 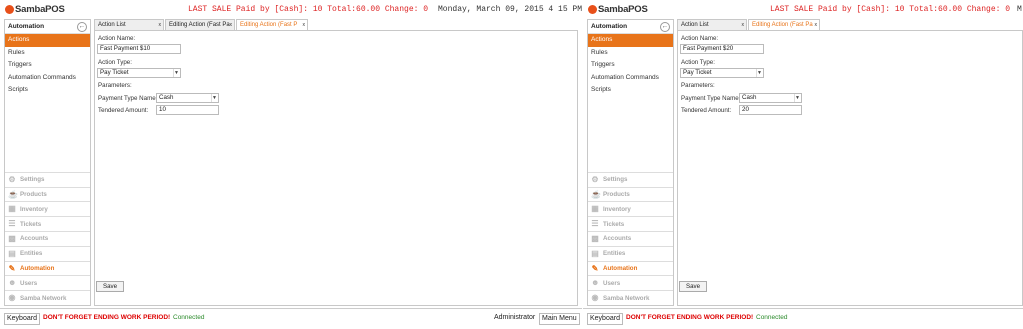 I want to click on date-time: Monday, March 09, 2015 4 15 PM, so click(x=510, y=9).